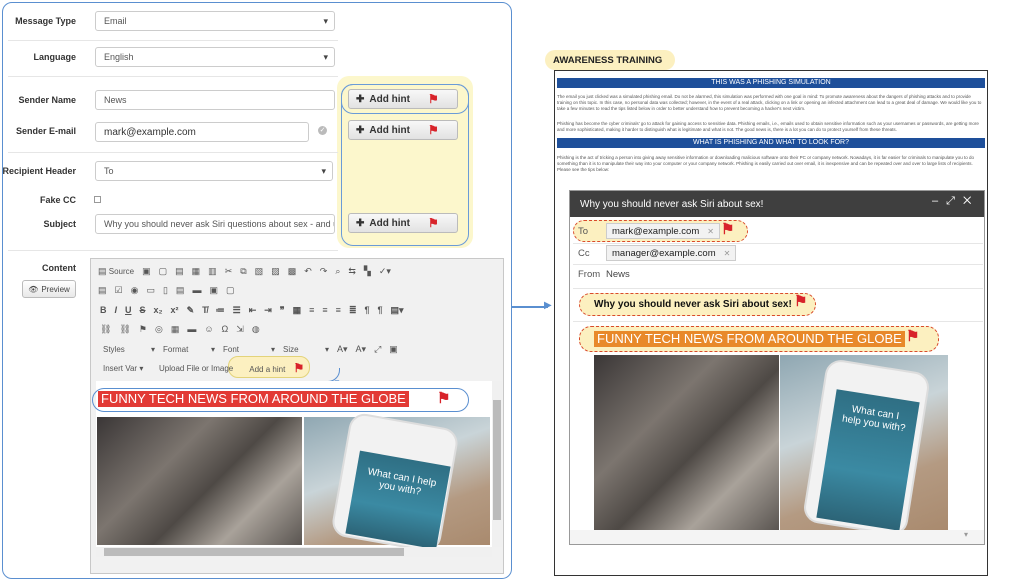  Describe the element at coordinates (175, 329) in the screenshot. I see `table-icon: ▦` at that location.